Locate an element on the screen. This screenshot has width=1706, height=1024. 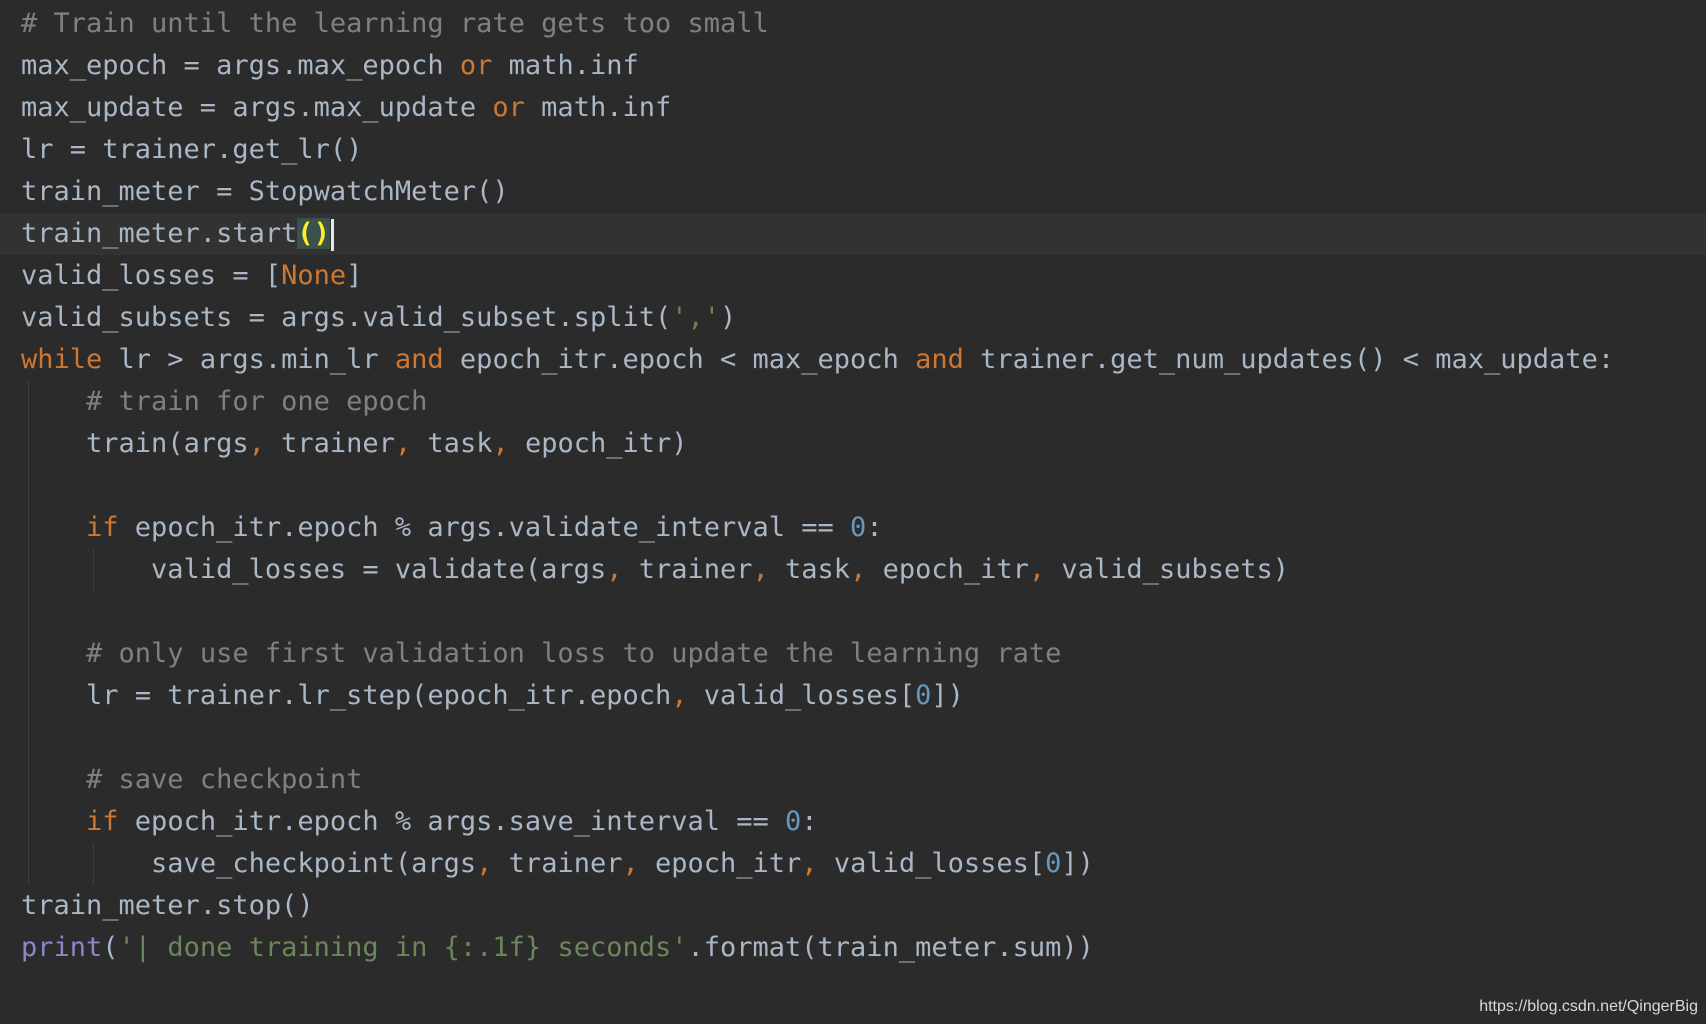
code-line: lr = trainer.get_lr() is located at coordinates (853, 150).